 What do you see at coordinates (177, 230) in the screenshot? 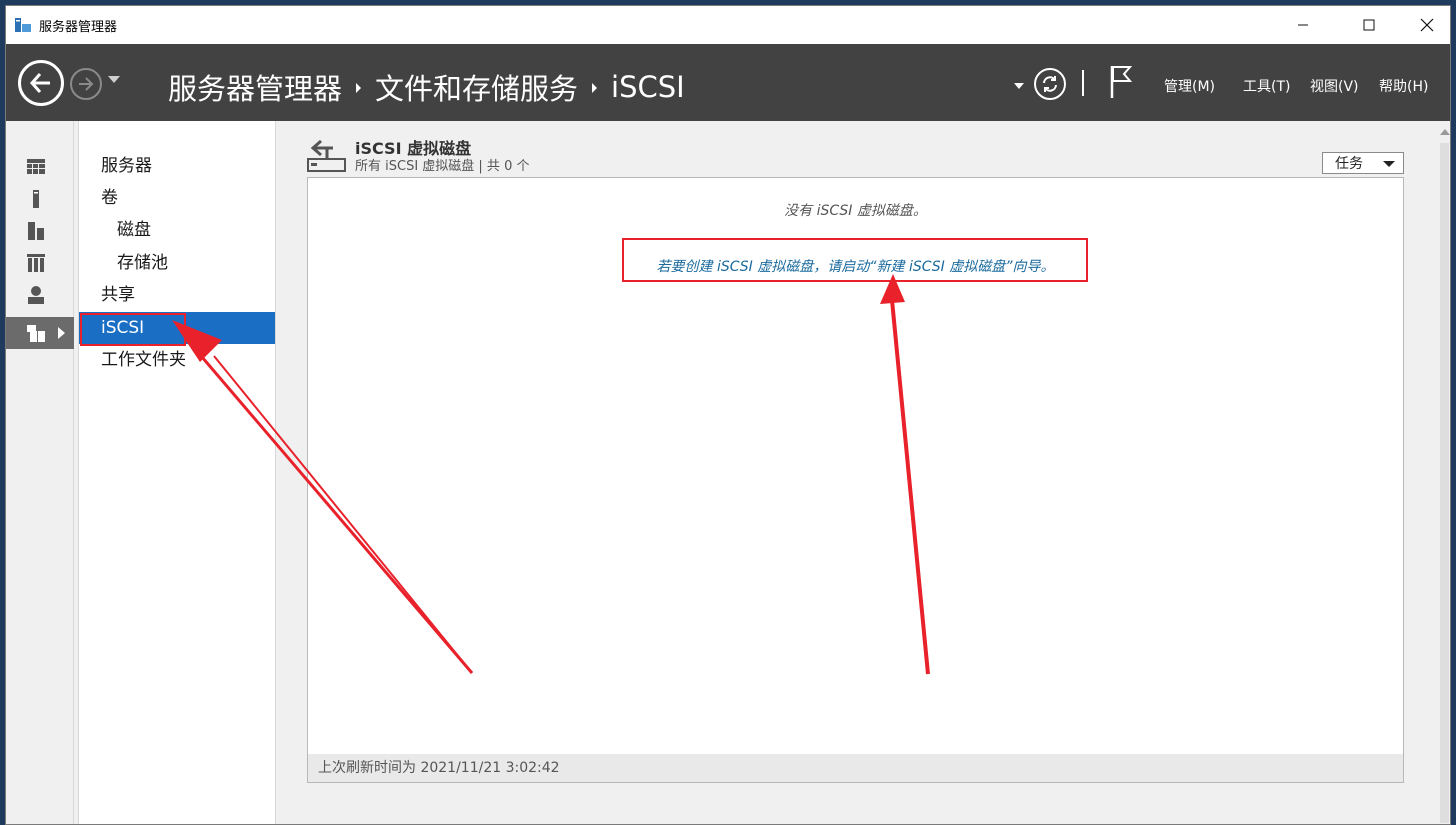
I see `nav-item-disks: 磁盘` at bounding box center [177, 230].